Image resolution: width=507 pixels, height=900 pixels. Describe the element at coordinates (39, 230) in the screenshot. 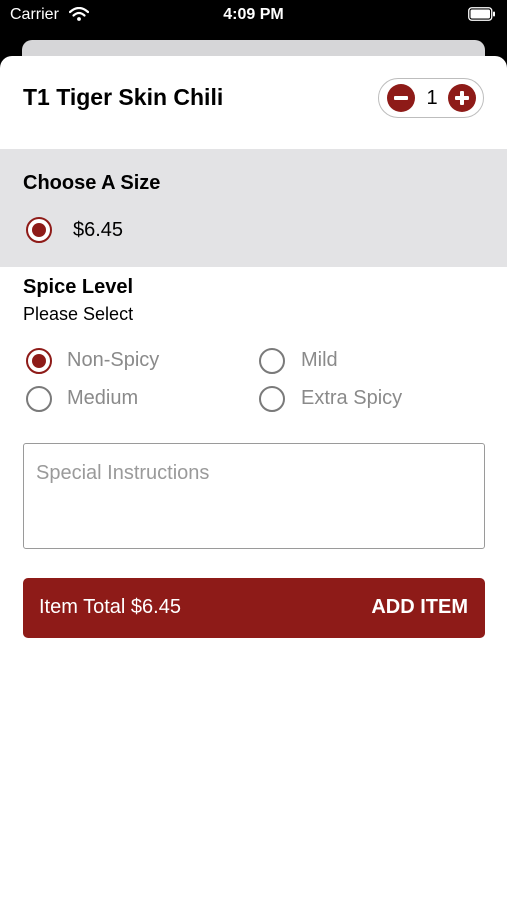

I see `size-option-radio` at that location.